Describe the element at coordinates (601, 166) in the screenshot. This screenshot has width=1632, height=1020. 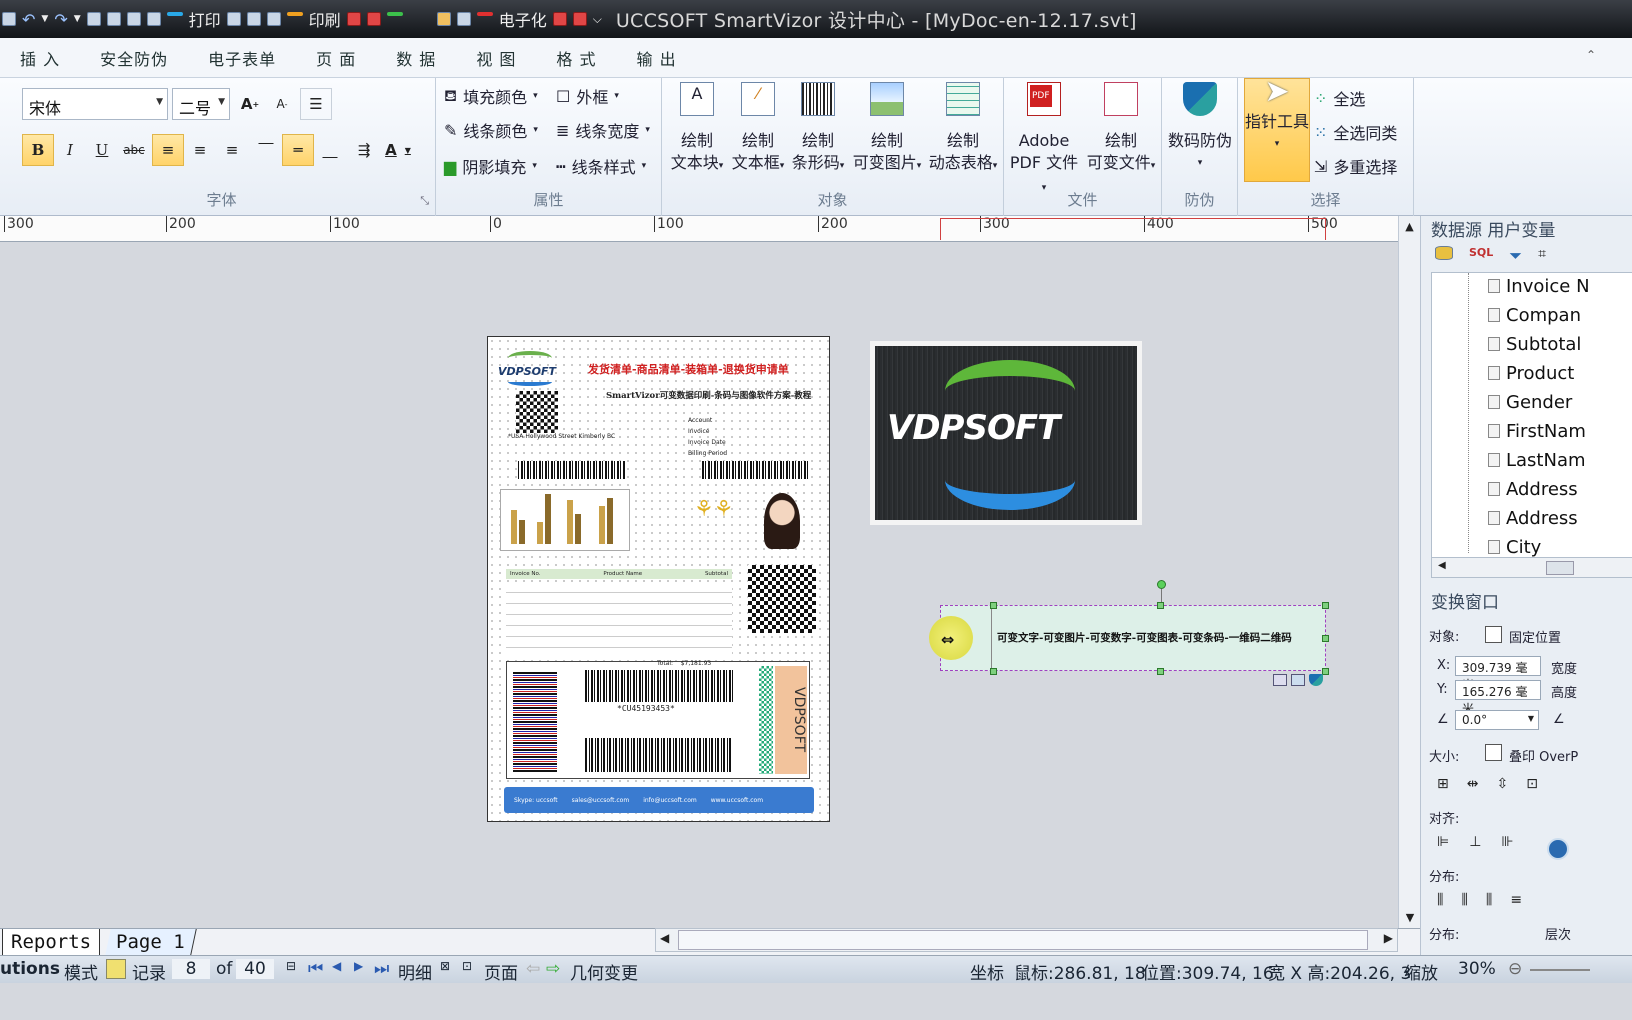
I see `line-style-button: ┅ 线条样式 ▾` at that location.